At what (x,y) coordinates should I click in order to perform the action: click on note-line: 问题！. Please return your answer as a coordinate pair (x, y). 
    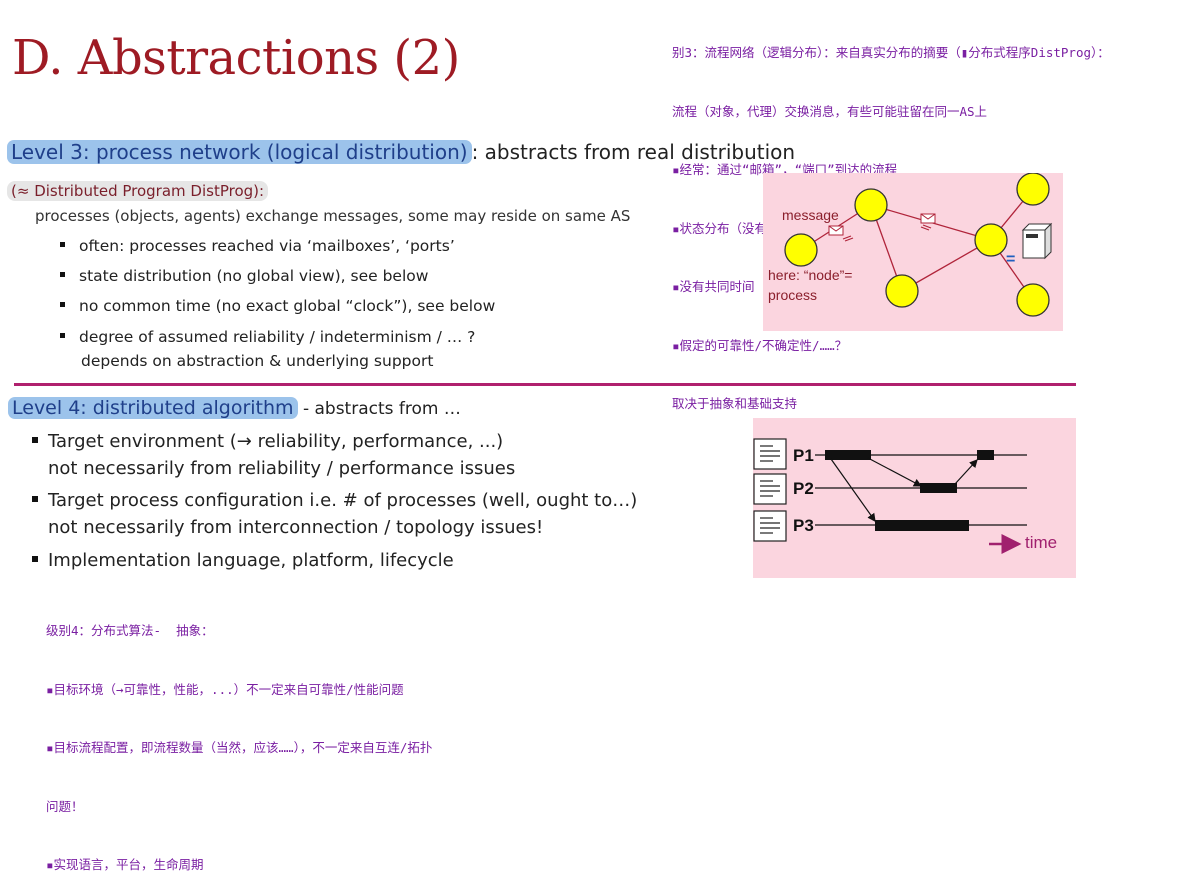
    Looking at the image, I should click on (65, 806).